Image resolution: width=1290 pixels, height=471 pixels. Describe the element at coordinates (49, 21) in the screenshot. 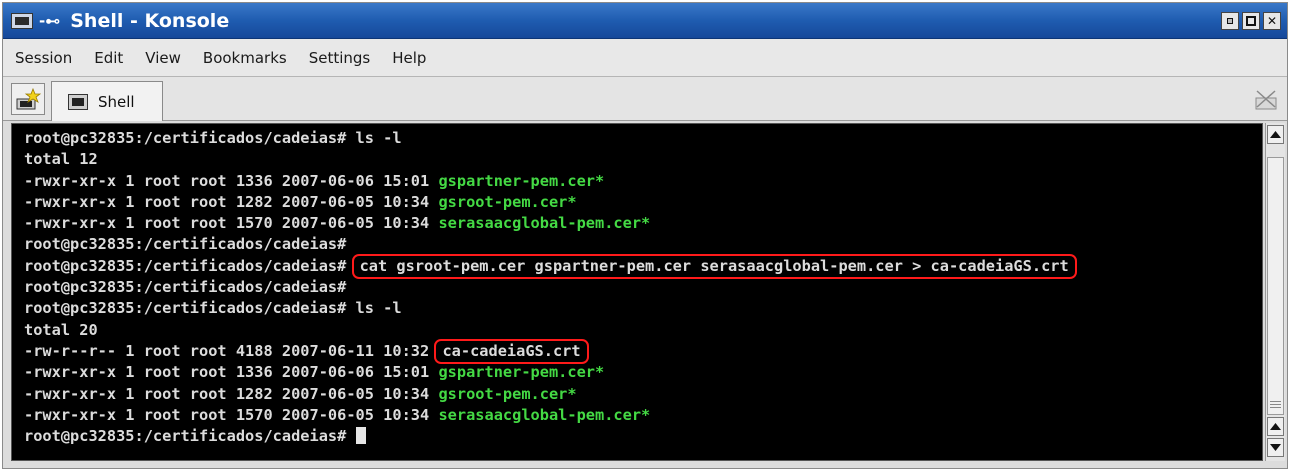

I see `pin-icon: -⊷` at that location.